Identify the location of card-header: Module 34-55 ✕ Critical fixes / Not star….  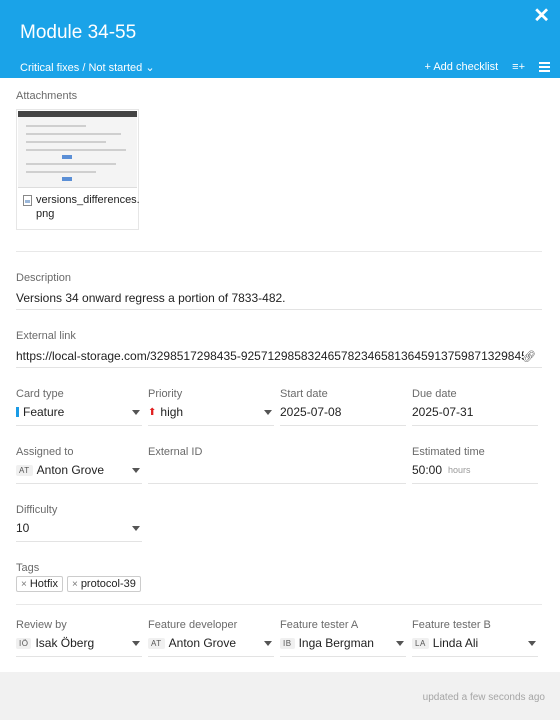
(280, 39).